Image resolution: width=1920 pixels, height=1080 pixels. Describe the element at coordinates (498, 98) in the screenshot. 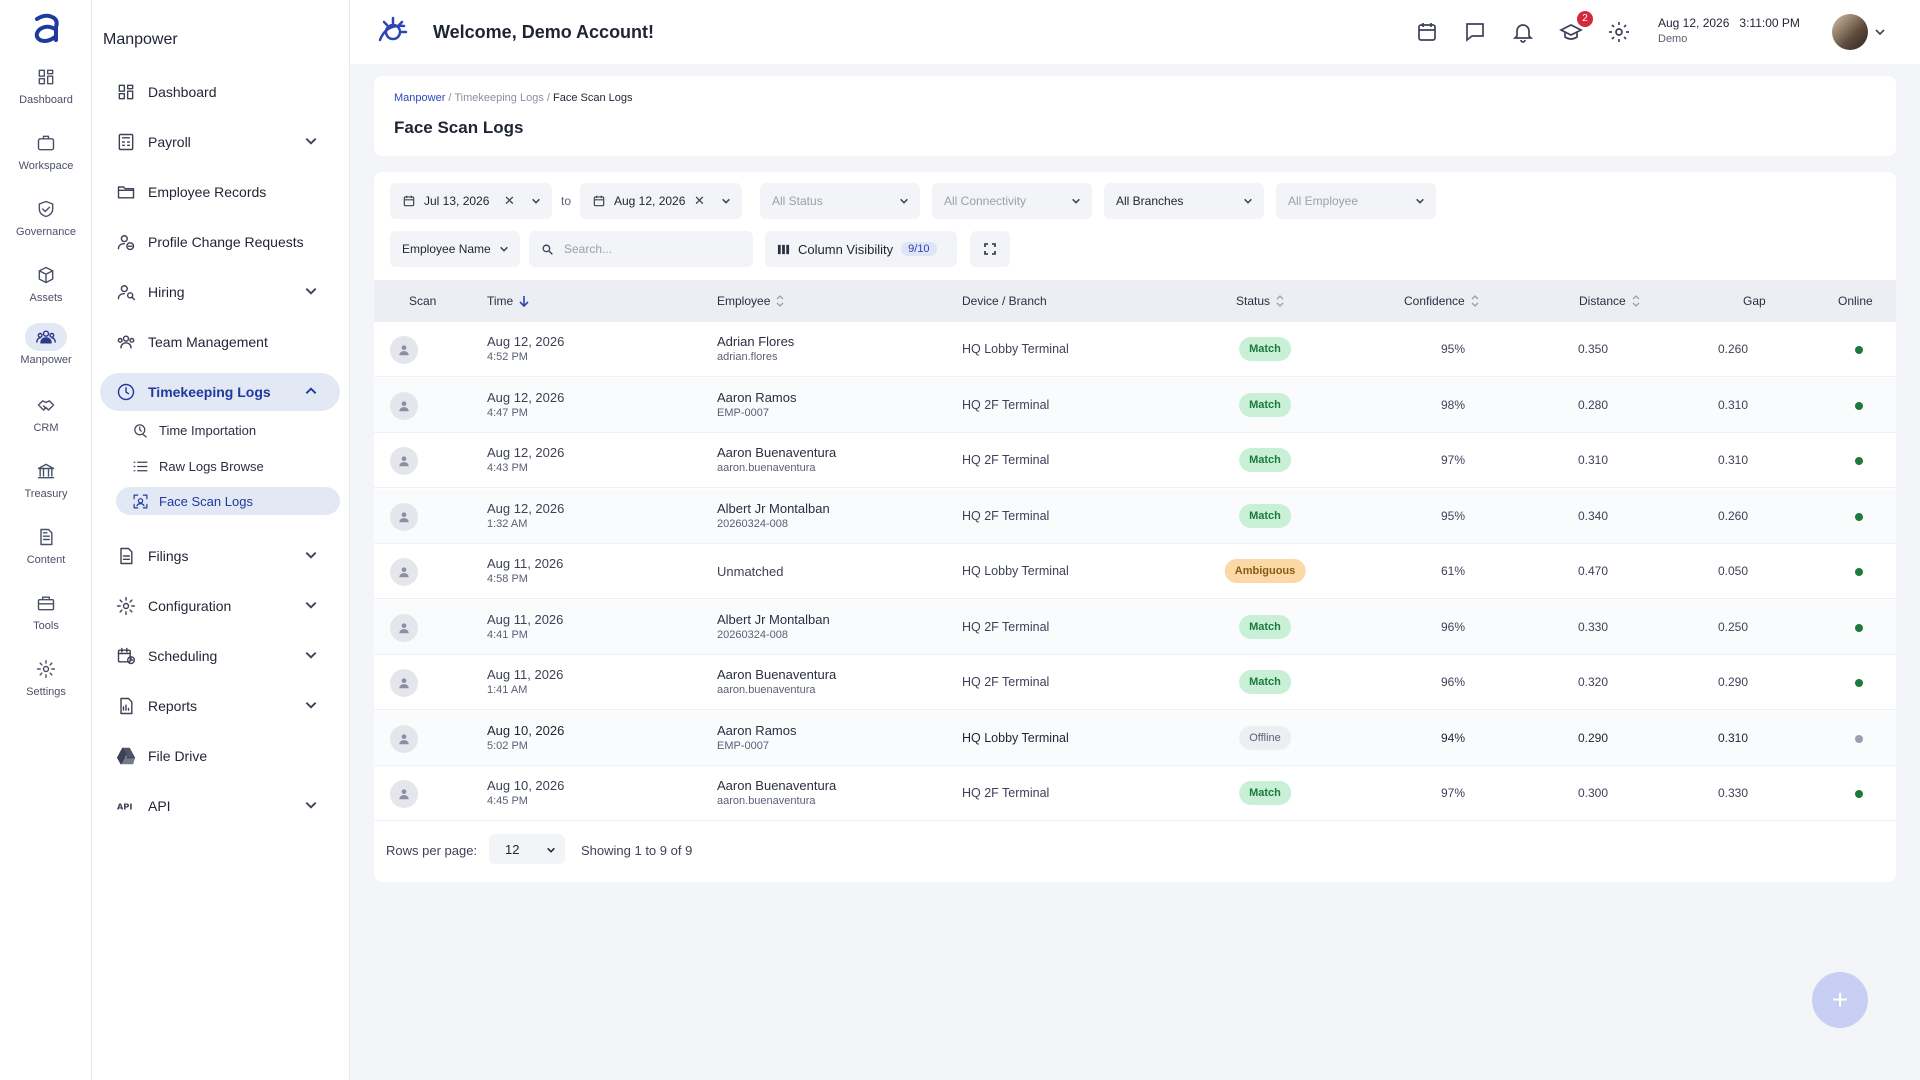

I see `breadcrumb-timekeeping: Timekeeping Logs` at that location.